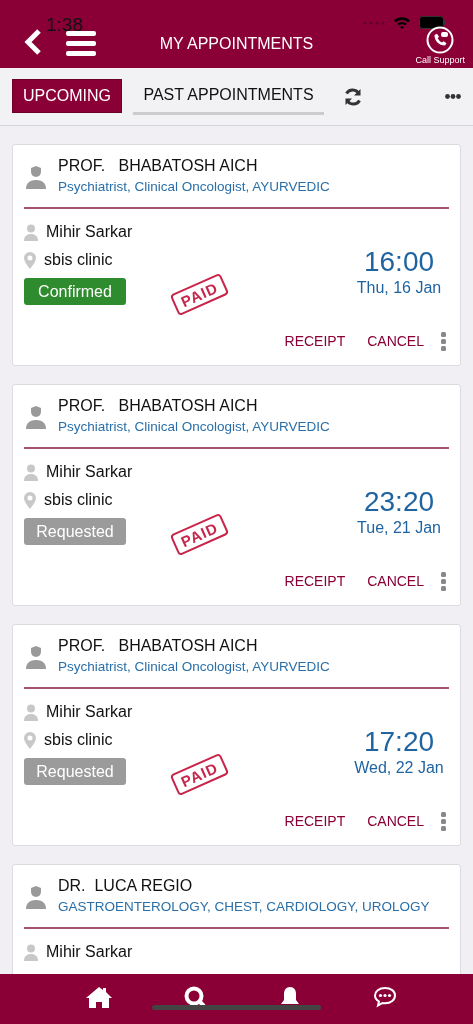 The height and width of the screenshot is (1024, 473). Describe the element at coordinates (99, 997) in the screenshot. I see `home-icon` at that location.